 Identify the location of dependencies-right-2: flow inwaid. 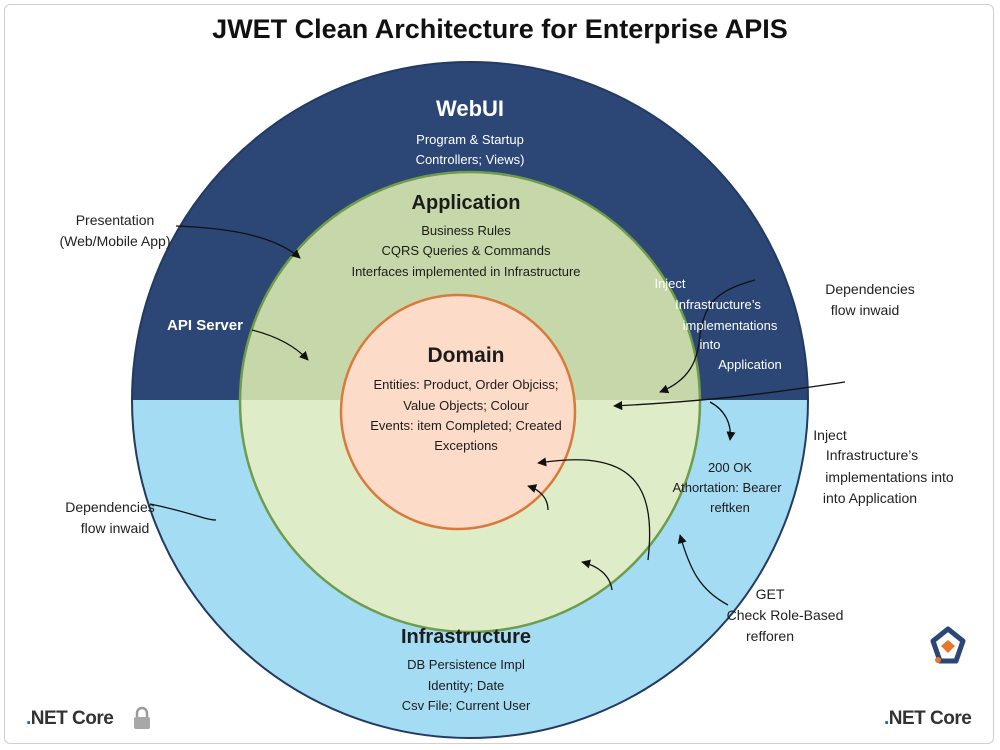
(865, 310).